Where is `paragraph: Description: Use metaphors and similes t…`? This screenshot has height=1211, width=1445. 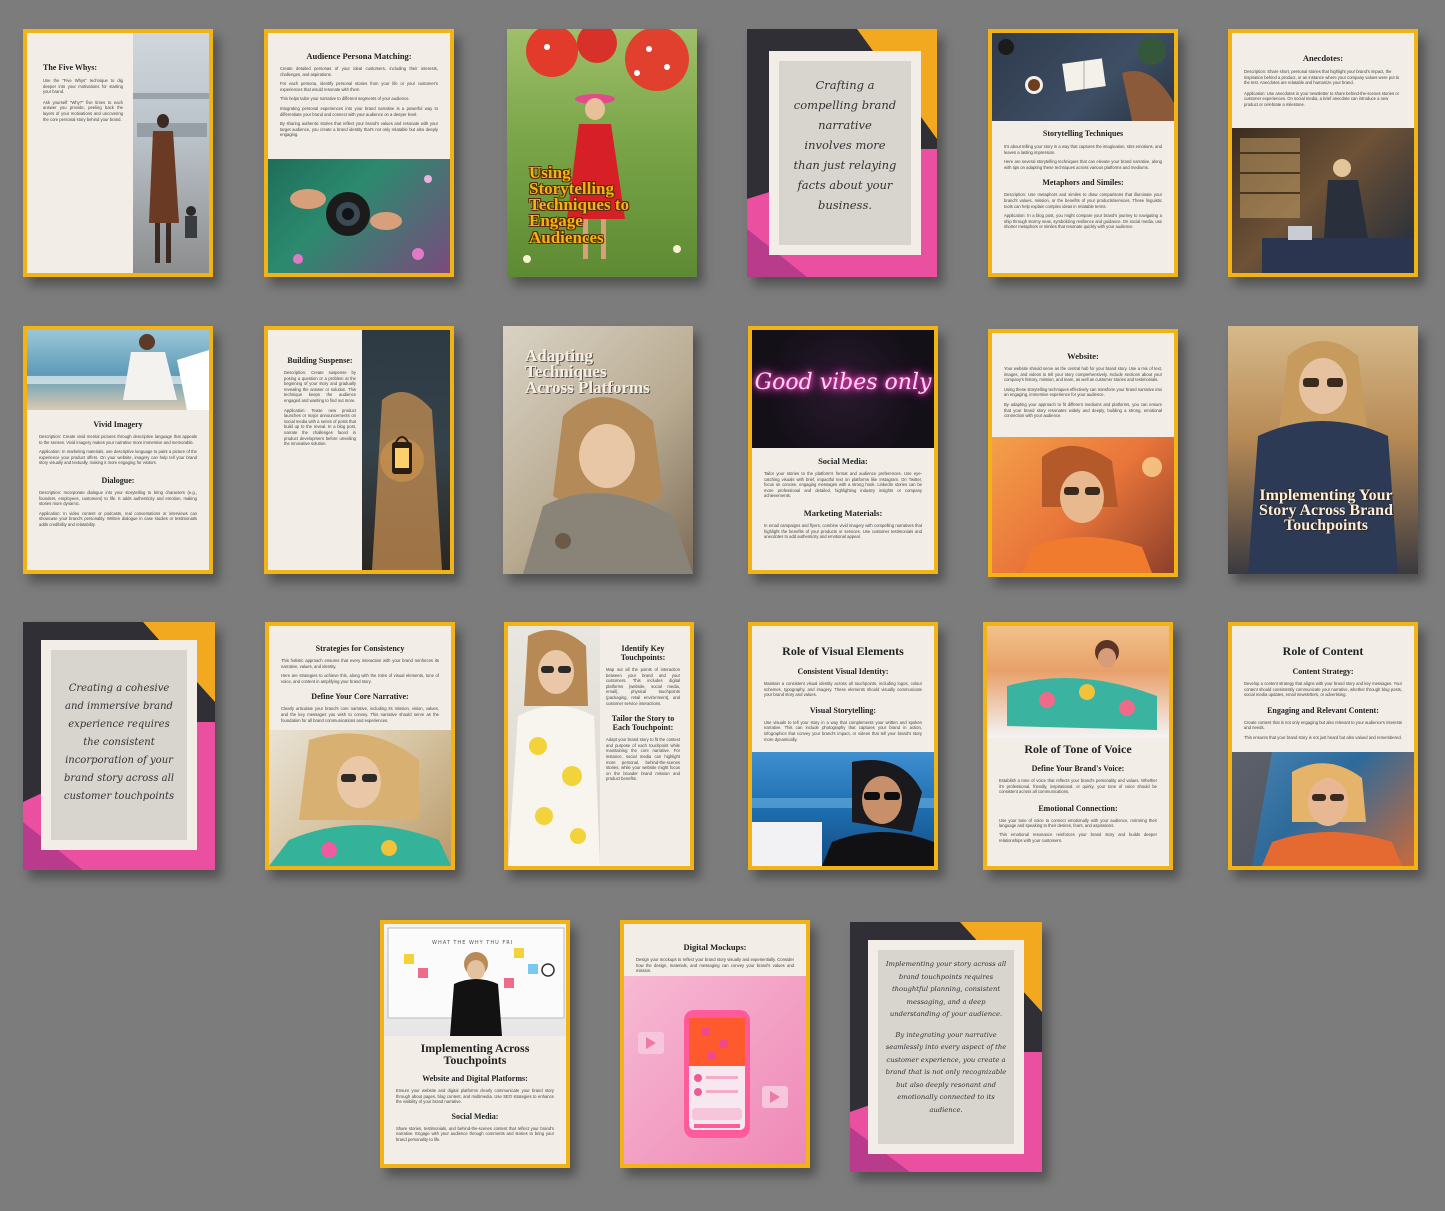 paragraph: Description: Use metaphors and similes t… is located at coordinates (1083, 200).